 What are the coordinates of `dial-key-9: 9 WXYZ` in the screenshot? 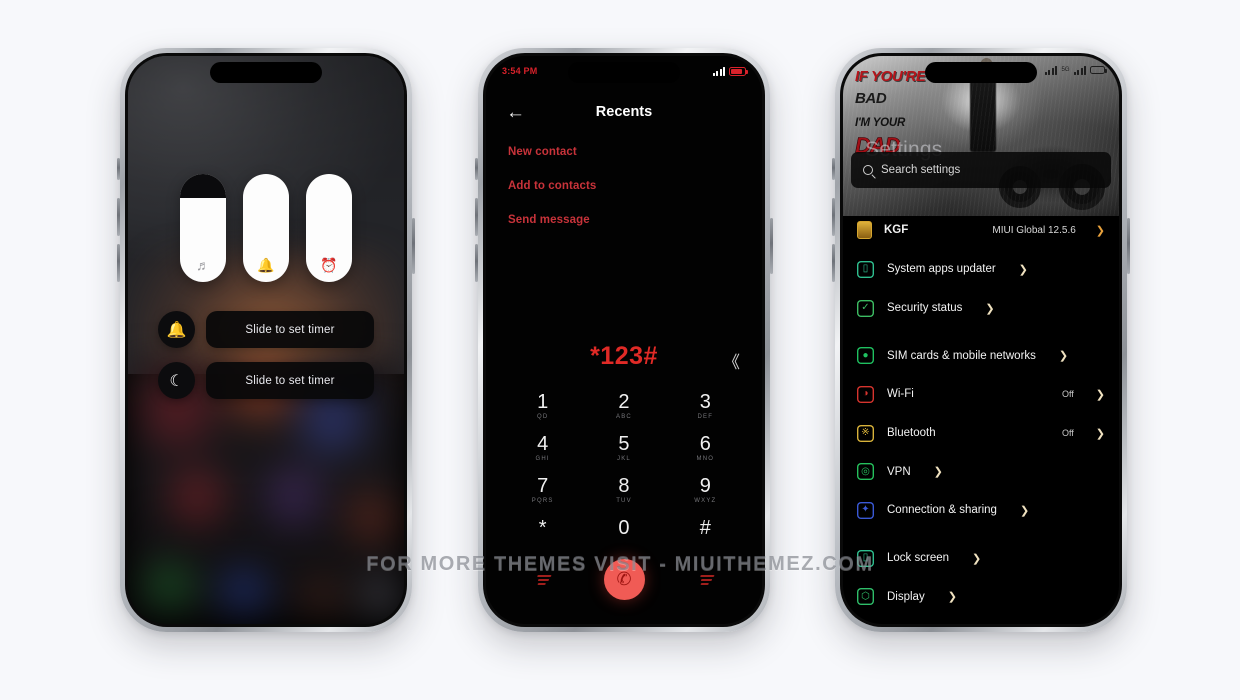 It's located at (705, 490).